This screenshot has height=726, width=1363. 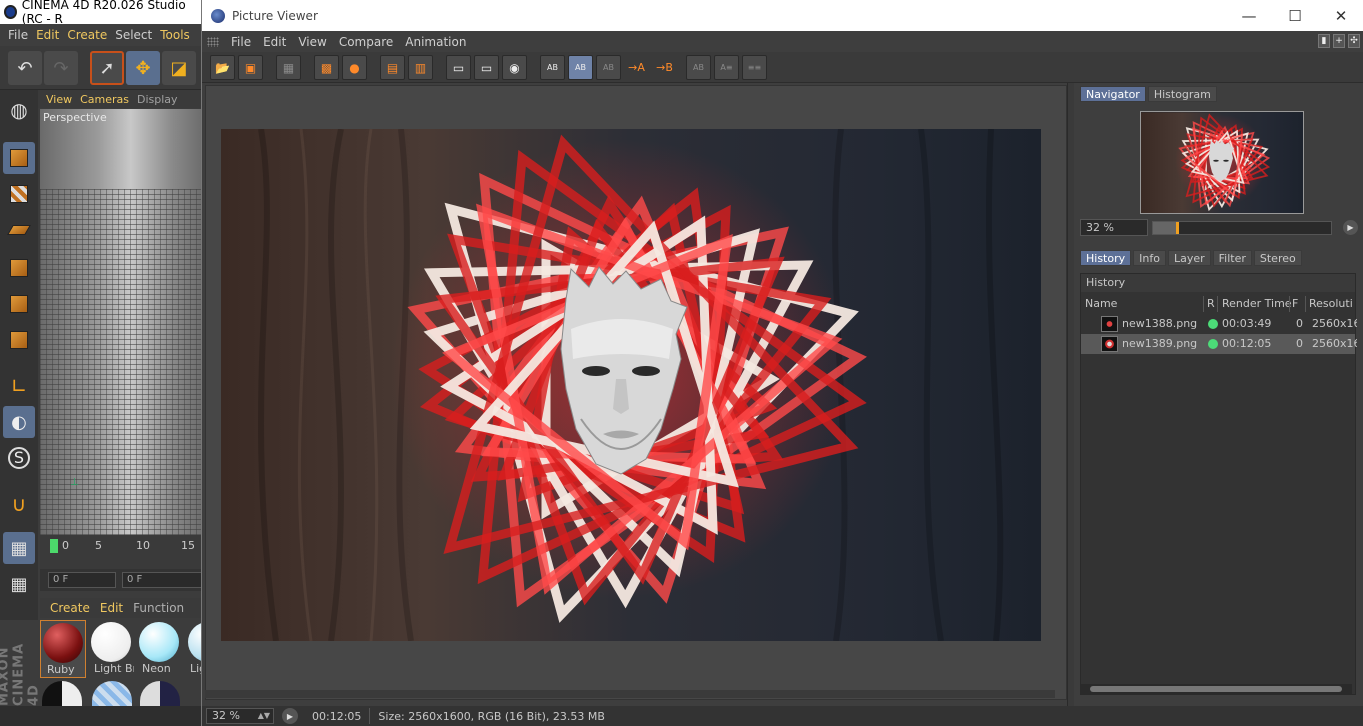 What do you see at coordinates (1277, 258) in the screenshot?
I see `tab-stereo: Stereo` at bounding box center [1277, 258].